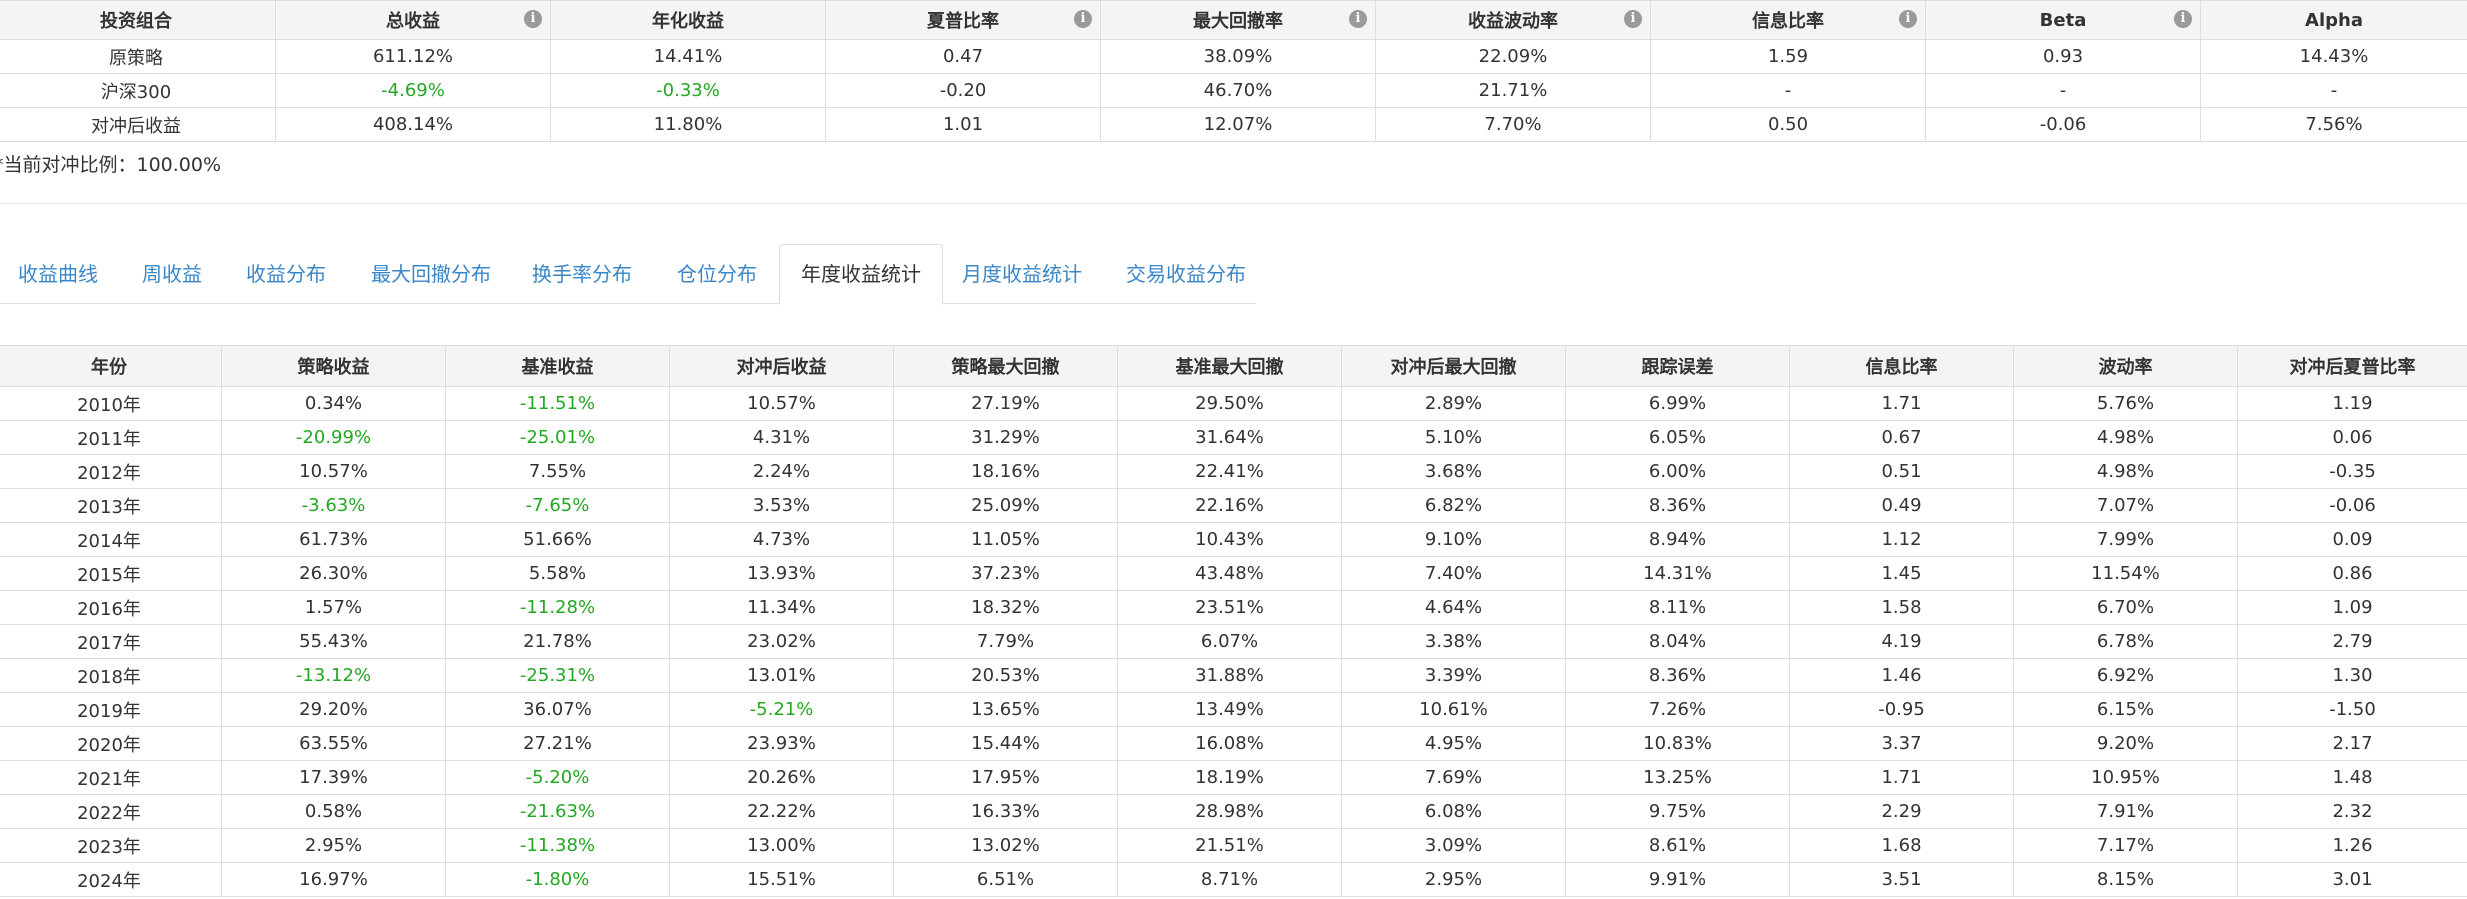 This screenshot has height=899, width=2467. I want to click on annual-cell: 6.00%, so click(1677, 471).